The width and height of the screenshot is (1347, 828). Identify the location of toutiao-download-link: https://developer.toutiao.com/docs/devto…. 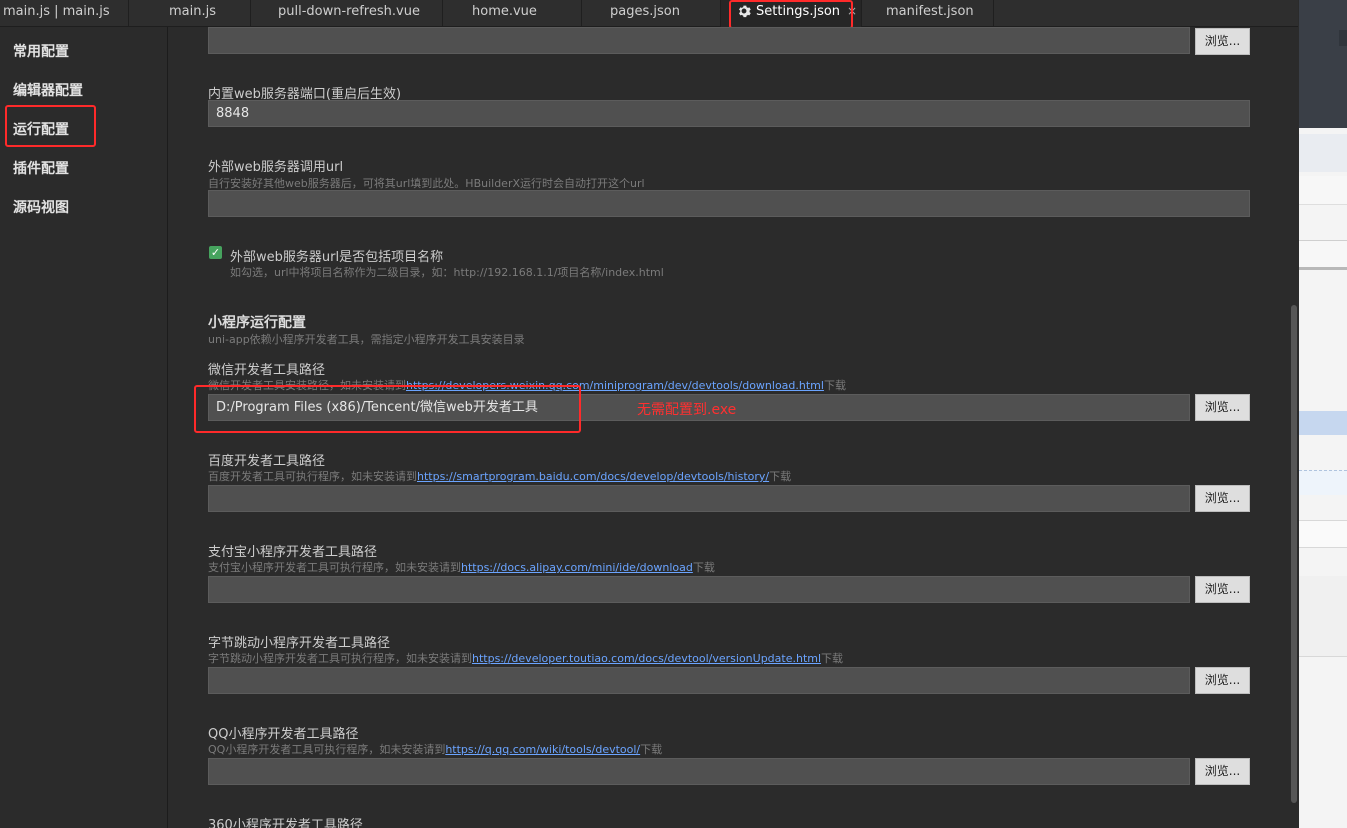
(646, 658).